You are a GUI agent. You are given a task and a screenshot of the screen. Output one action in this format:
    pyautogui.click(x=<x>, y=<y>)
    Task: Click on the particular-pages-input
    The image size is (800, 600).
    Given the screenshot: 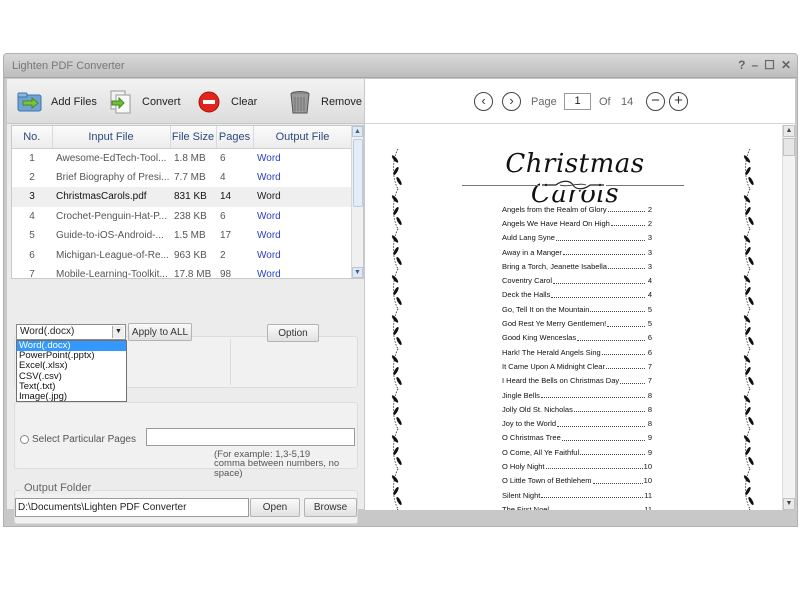 What is the action you would take?
    pyautogui.click(x=250, y=437)
    